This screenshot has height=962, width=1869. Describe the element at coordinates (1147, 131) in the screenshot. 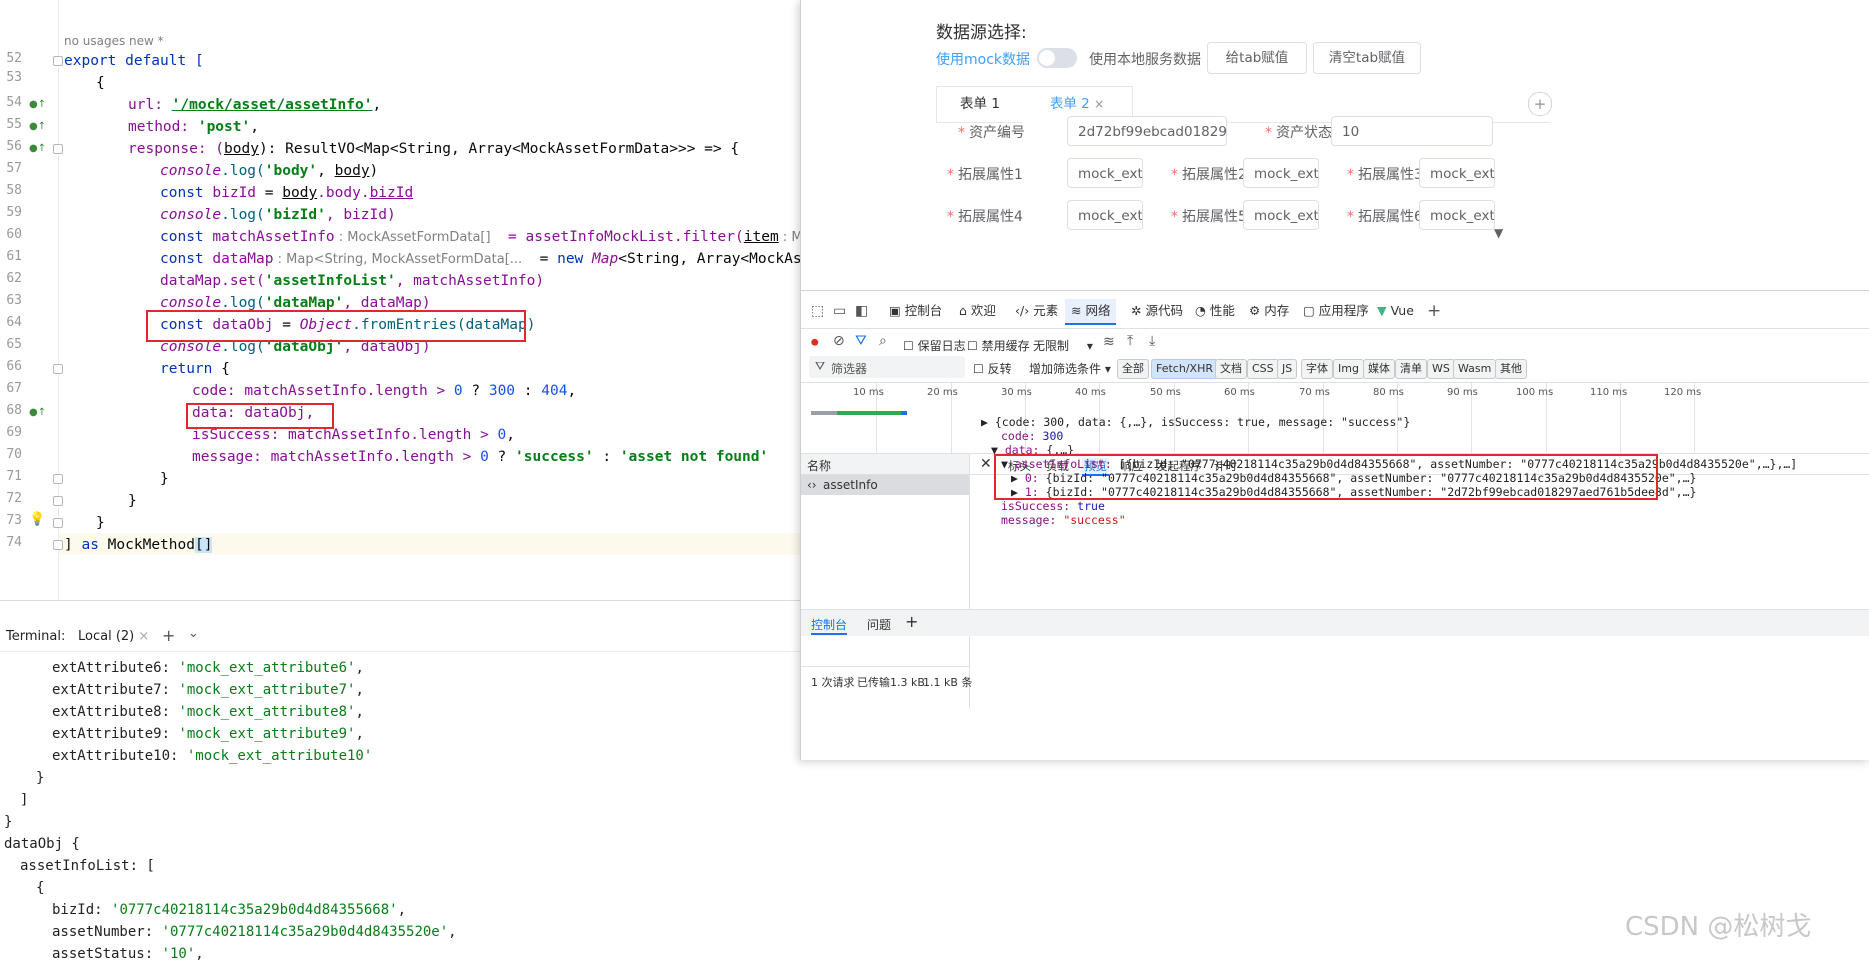

I see `asset-number-input: 2d72bf99ebcad018297aed7` at that location.